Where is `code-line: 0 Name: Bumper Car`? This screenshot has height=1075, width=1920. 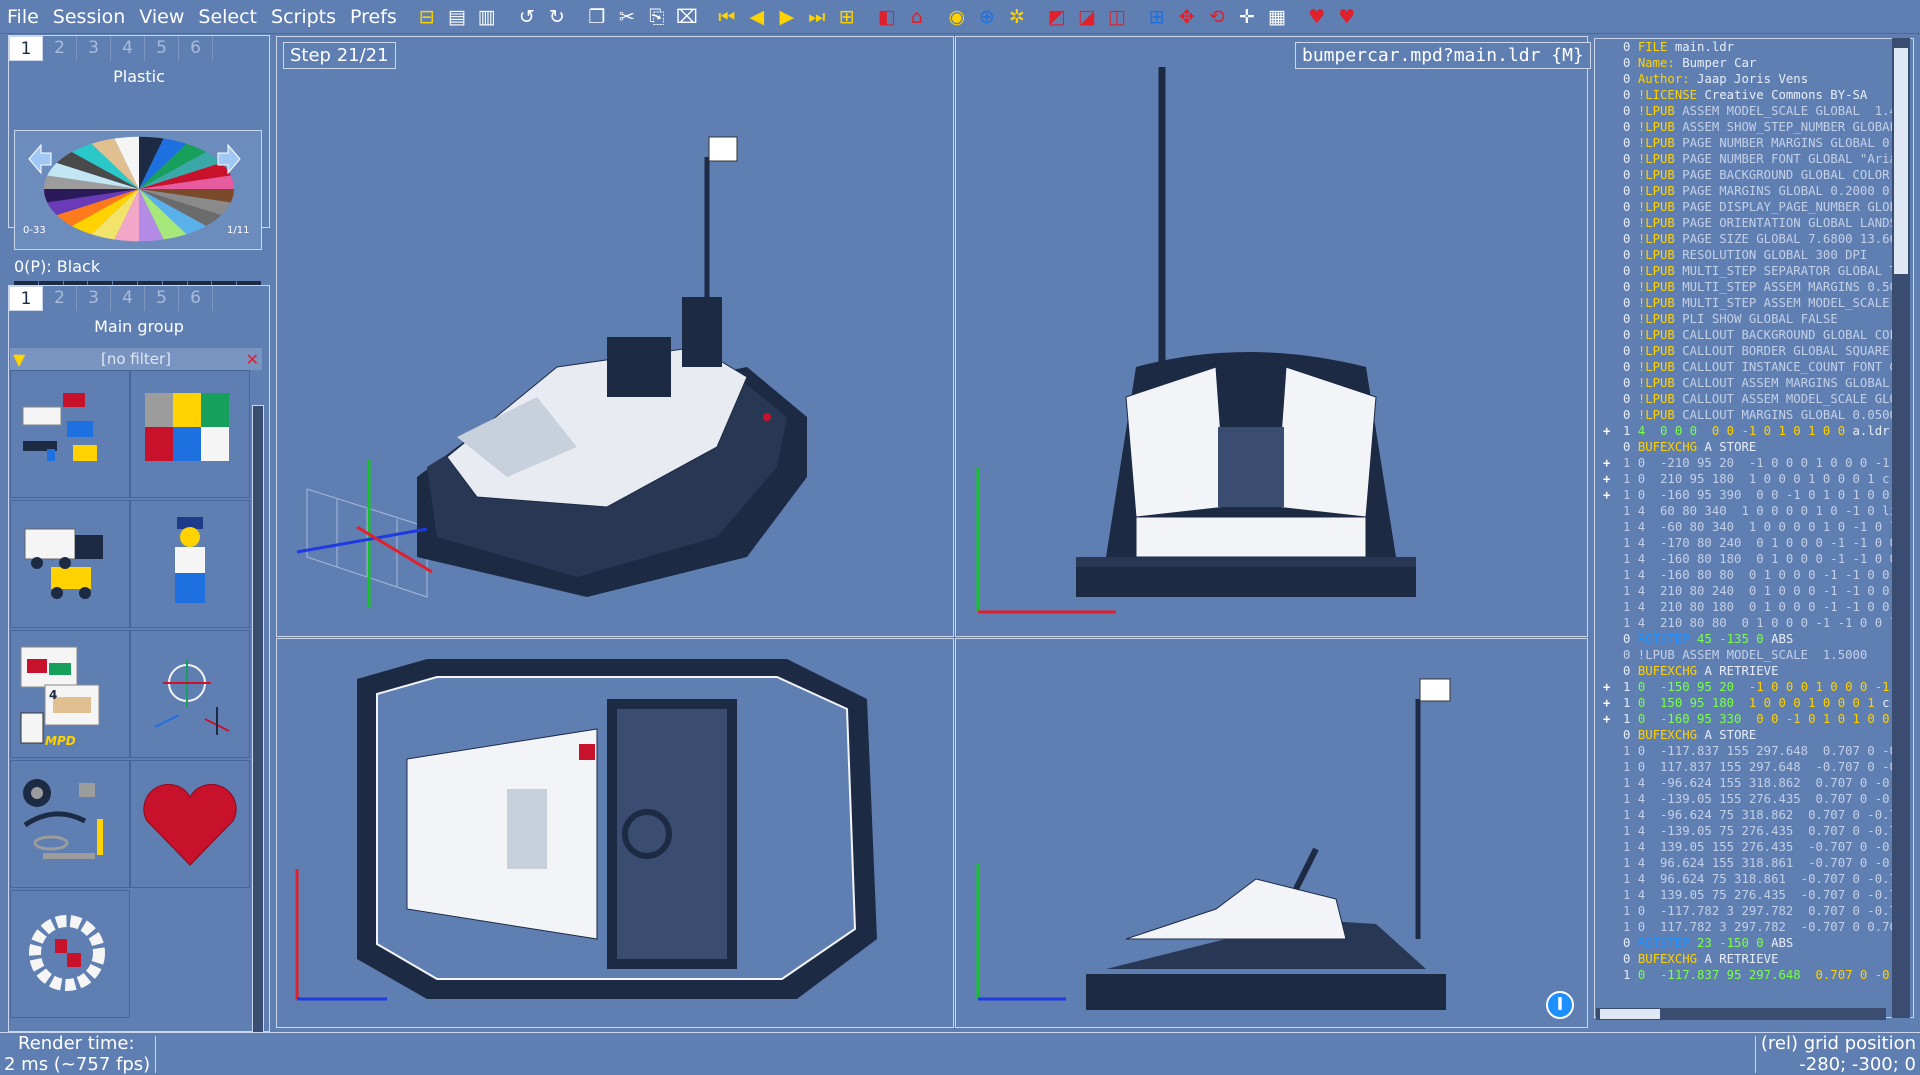 code-line: 0 Name: Bumper Car is located at coordinates (1754, 63).